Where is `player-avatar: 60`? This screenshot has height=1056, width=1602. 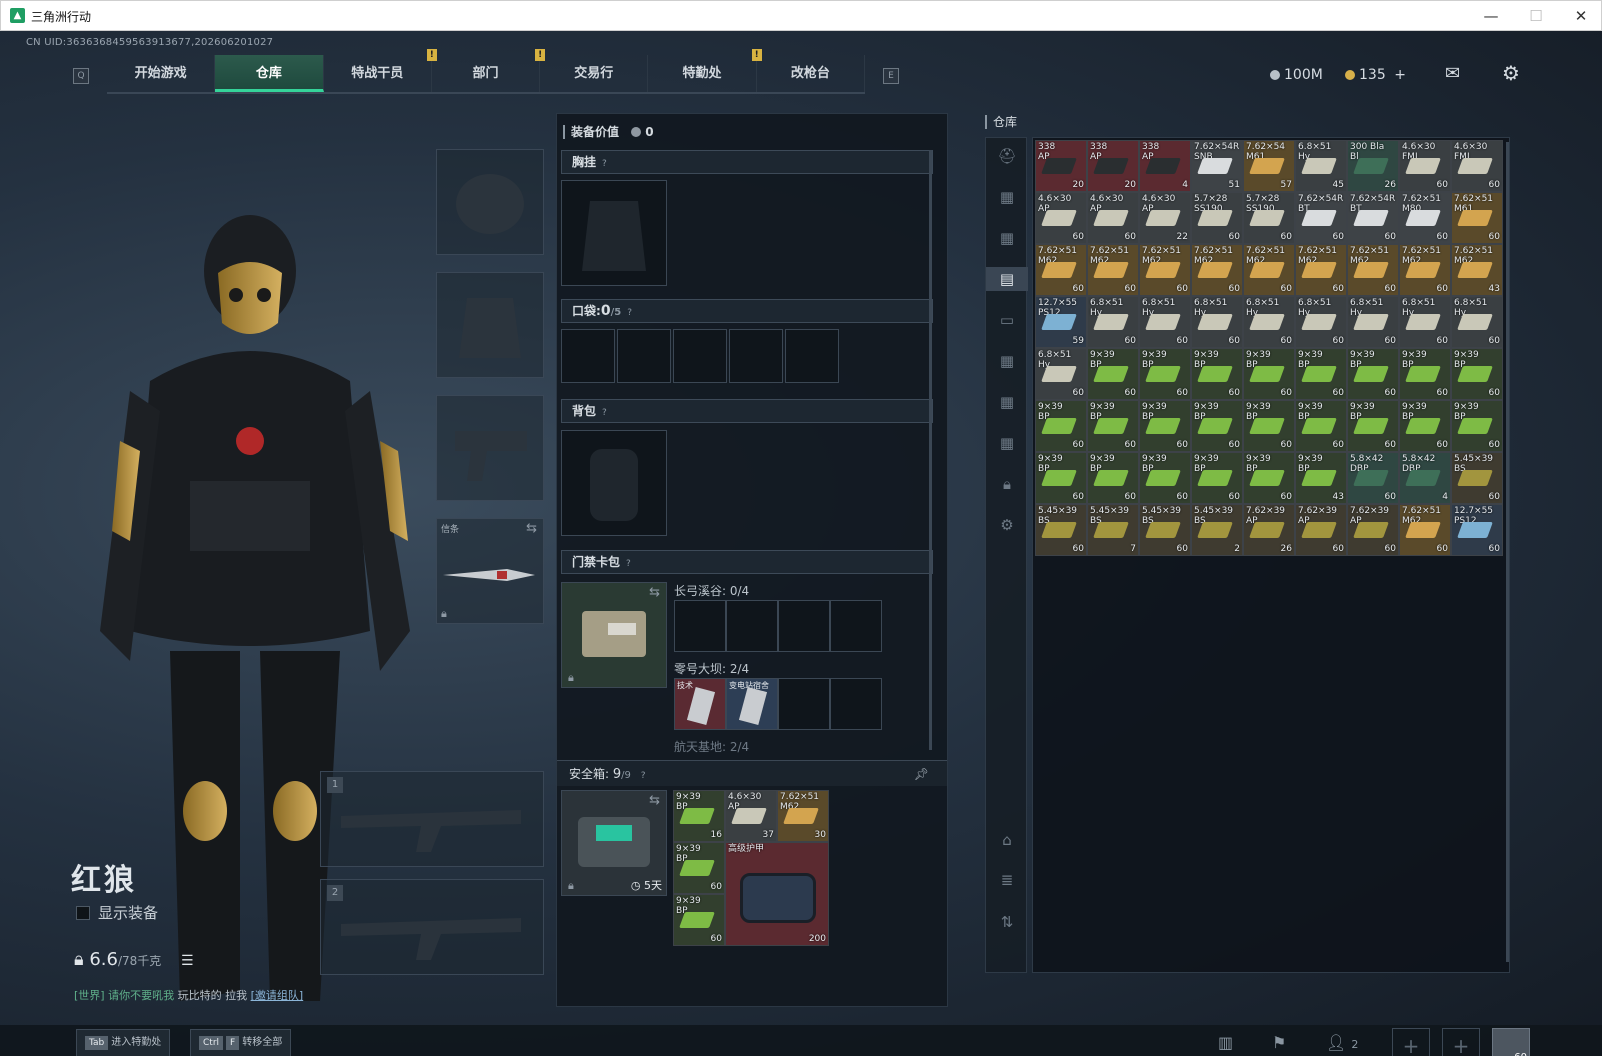 player-avatar: 60 is located at coordinates (1511, 1042).